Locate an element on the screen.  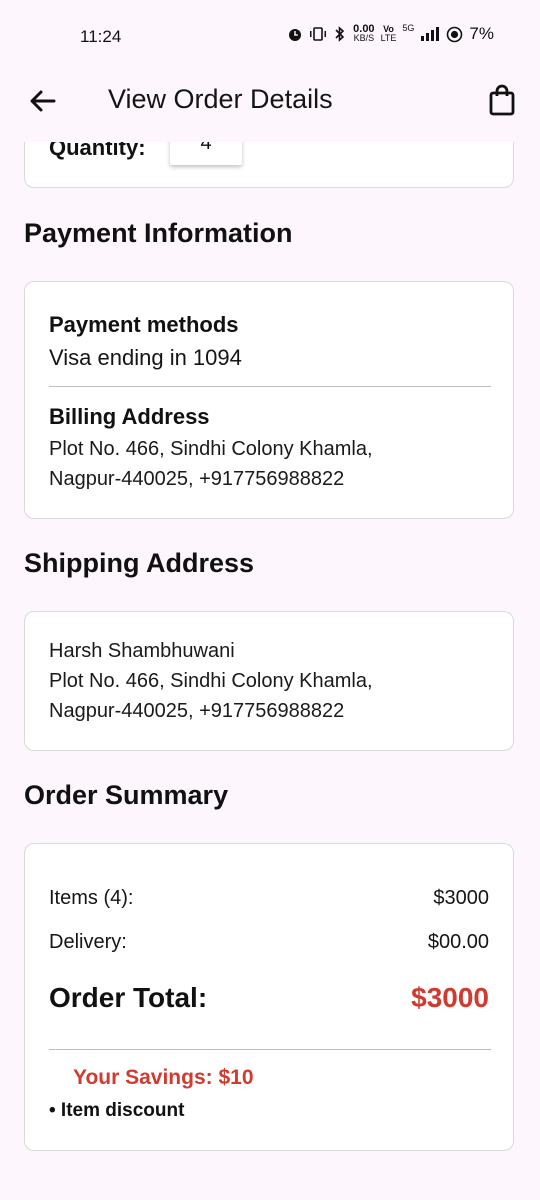
network-type: 5G is located at coordinates (408, 28).